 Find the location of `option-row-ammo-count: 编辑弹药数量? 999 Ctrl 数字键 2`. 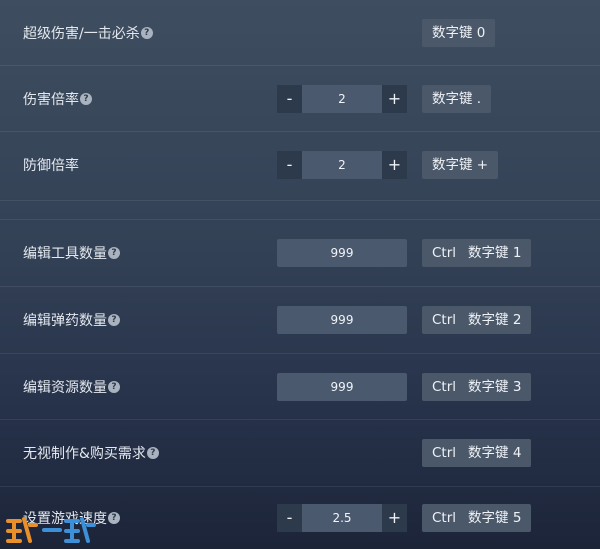

option-row-ammo-count: 编辑弹药数量? 999 Ctrl 数字键 2 is located at coordinates (300, 320).